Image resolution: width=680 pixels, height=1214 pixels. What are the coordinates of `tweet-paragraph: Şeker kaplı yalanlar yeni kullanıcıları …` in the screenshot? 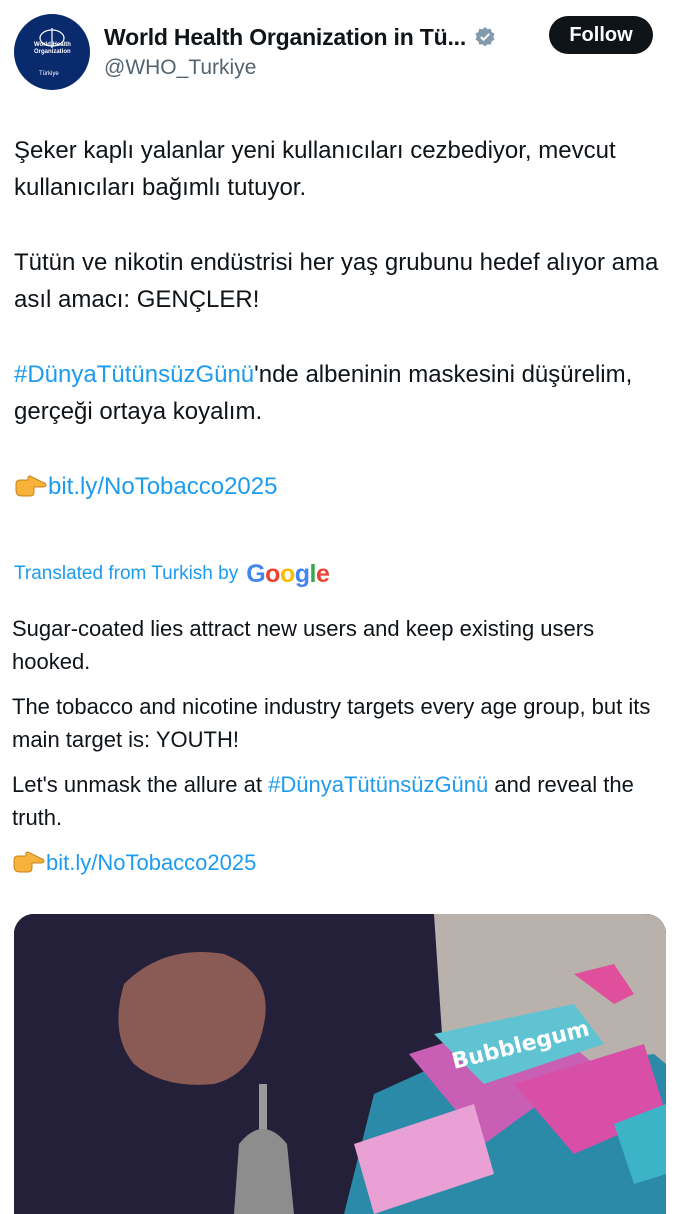 It's located at (315, 169).